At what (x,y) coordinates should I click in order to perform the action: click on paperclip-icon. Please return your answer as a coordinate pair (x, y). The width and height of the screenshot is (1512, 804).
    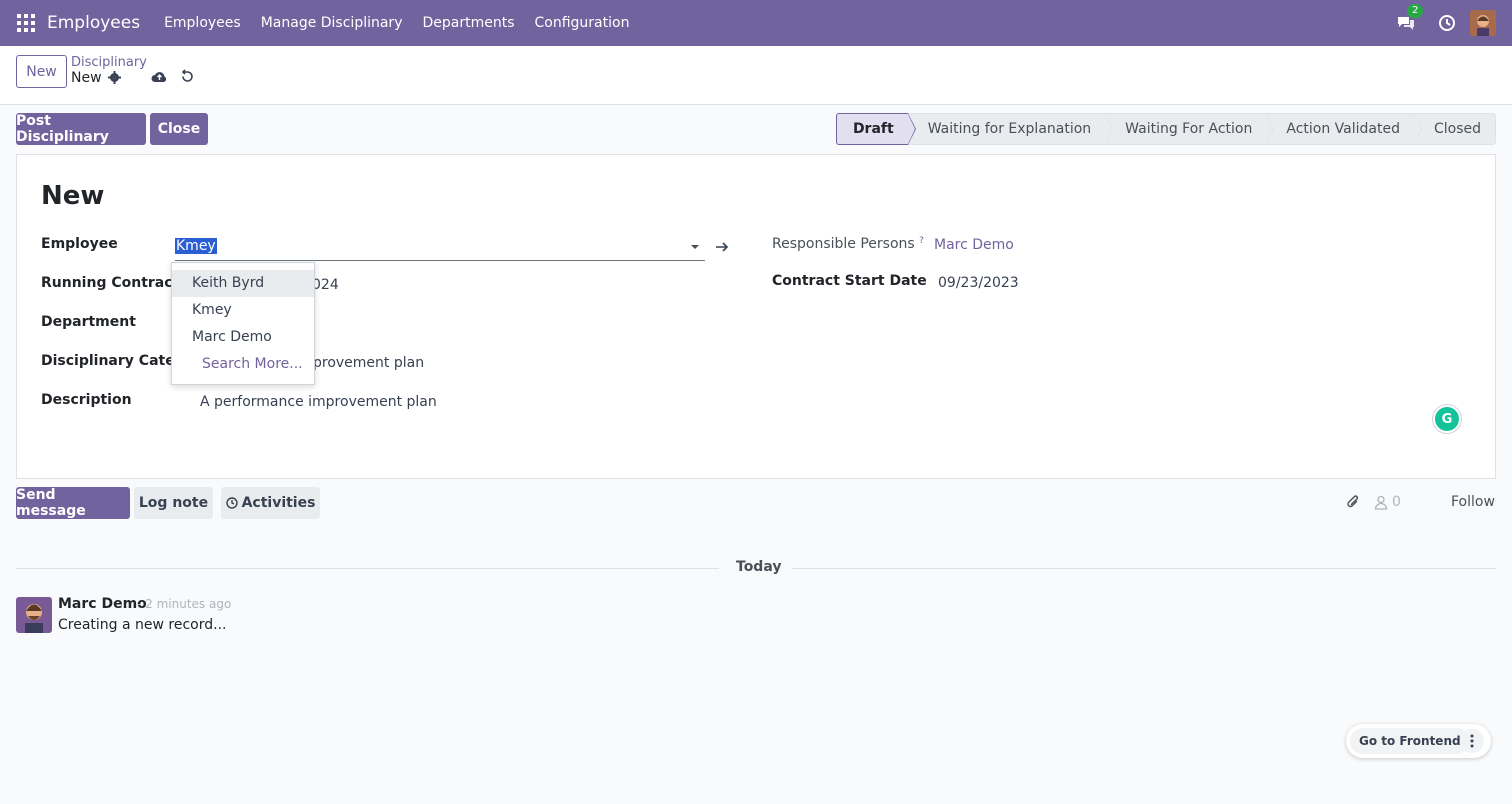
    Looking at the image, I should click on (1353, 502).